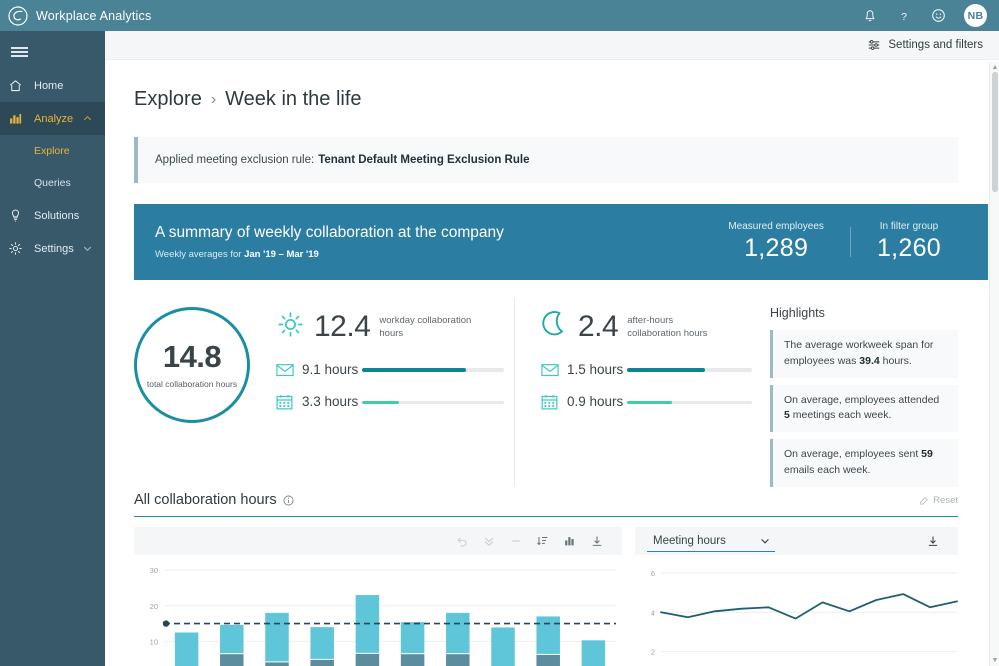 The image size is (999, 666). Describe the element at coordinates (19, 215) in the screenshot. I see `solutions-lightbulb-icon` at that location.